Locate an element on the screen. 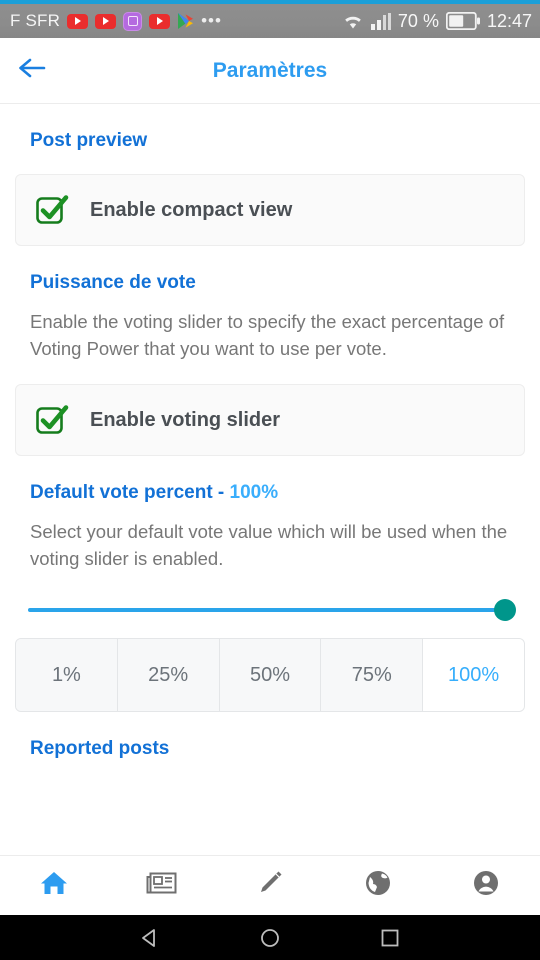 The width and height of the screenshot is (540, 960). back-button is located at coordinates (32, 71).